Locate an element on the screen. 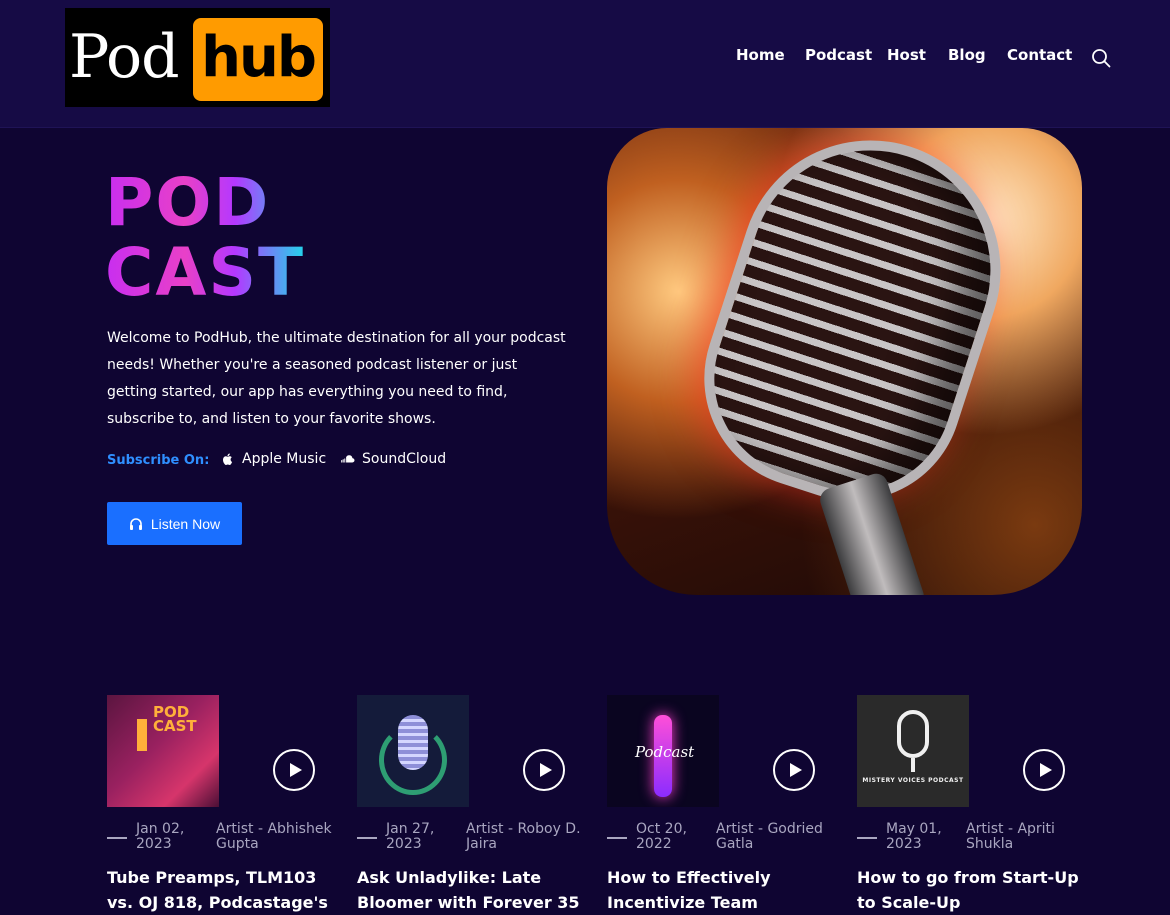  thumbnail-mic-stand is located at coordinates (913, 765).